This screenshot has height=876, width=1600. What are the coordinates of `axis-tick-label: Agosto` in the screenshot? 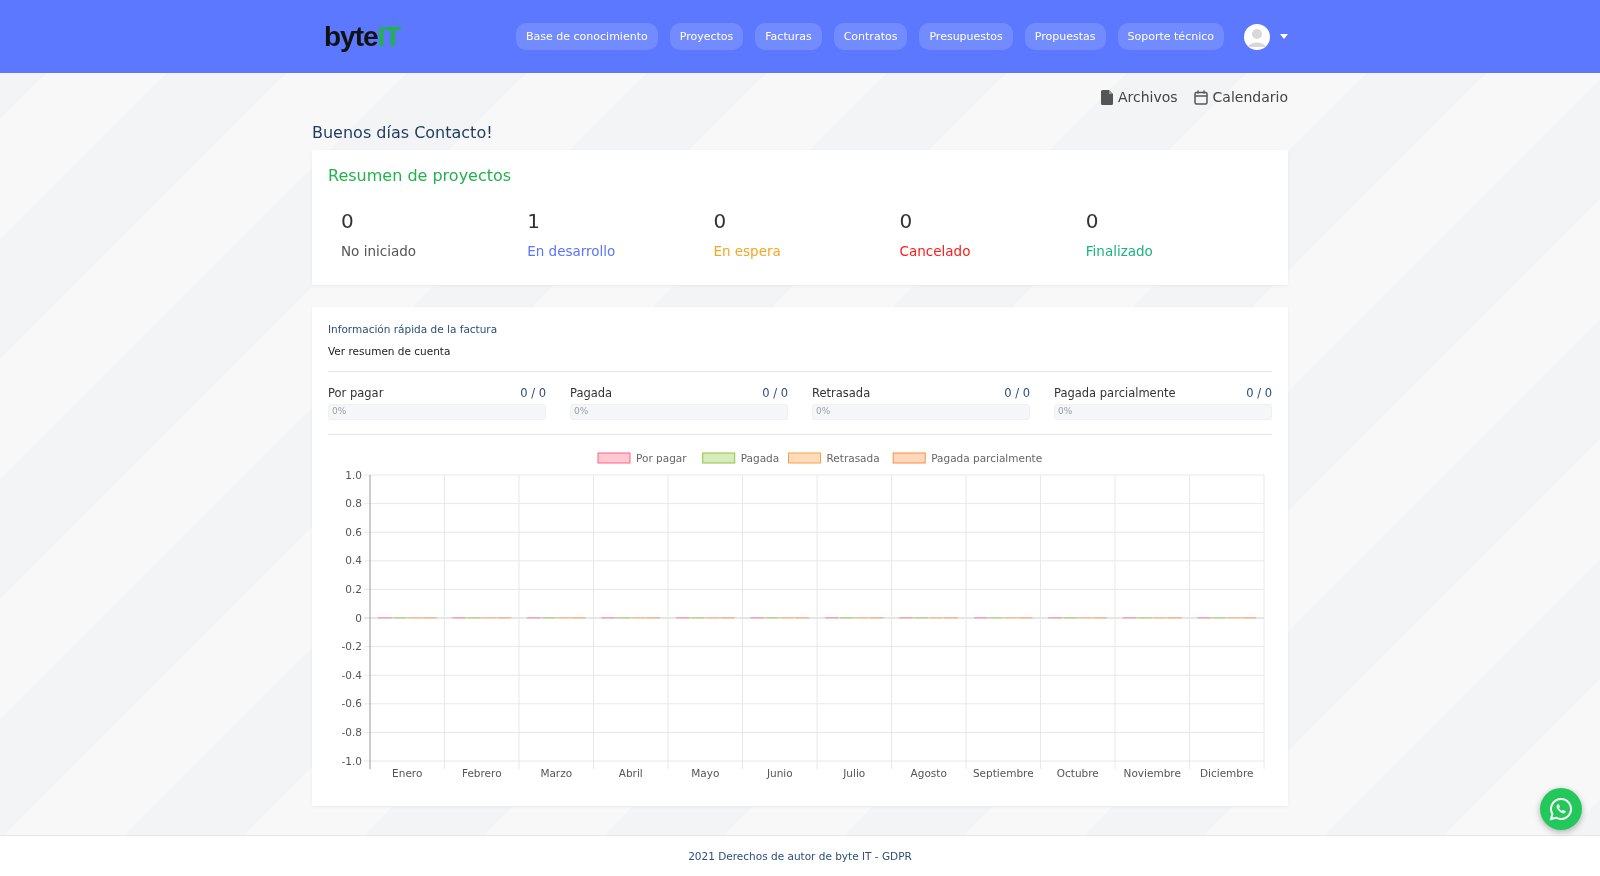 It's located at (928, 773).